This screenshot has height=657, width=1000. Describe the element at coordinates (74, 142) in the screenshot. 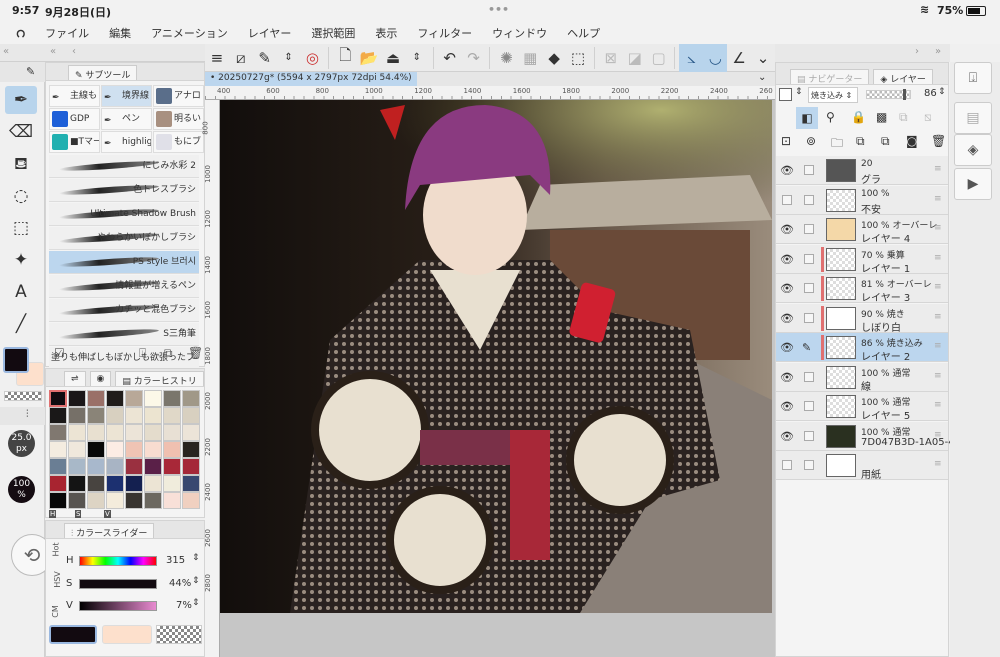

I see `subtool-item: ■Tマー` at that location.